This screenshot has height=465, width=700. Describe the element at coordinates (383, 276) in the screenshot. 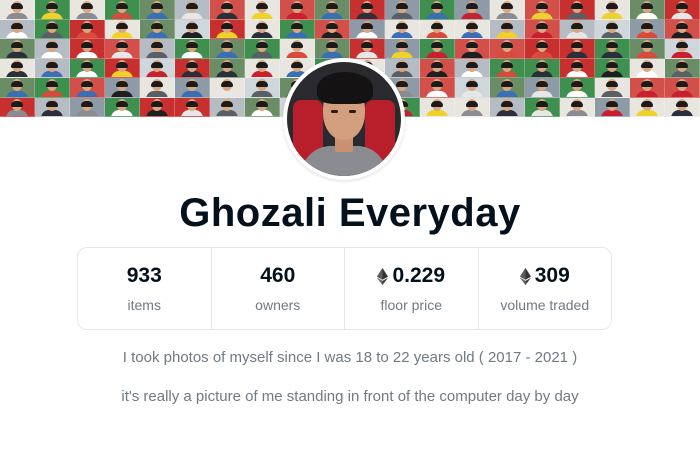

I see `ethereum-icon` at that location.